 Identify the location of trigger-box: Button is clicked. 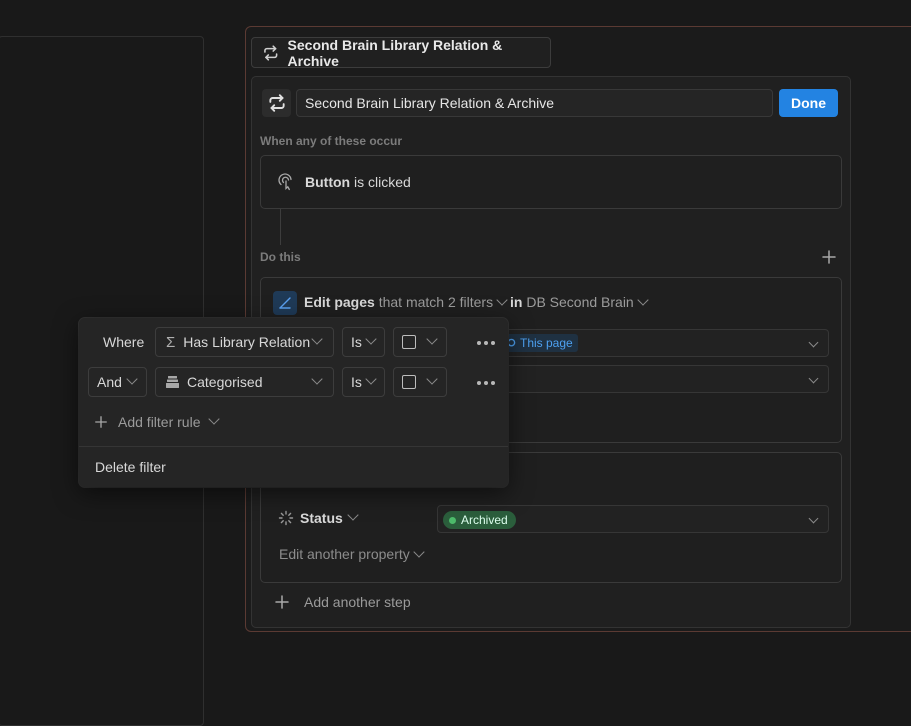
(551, 182).